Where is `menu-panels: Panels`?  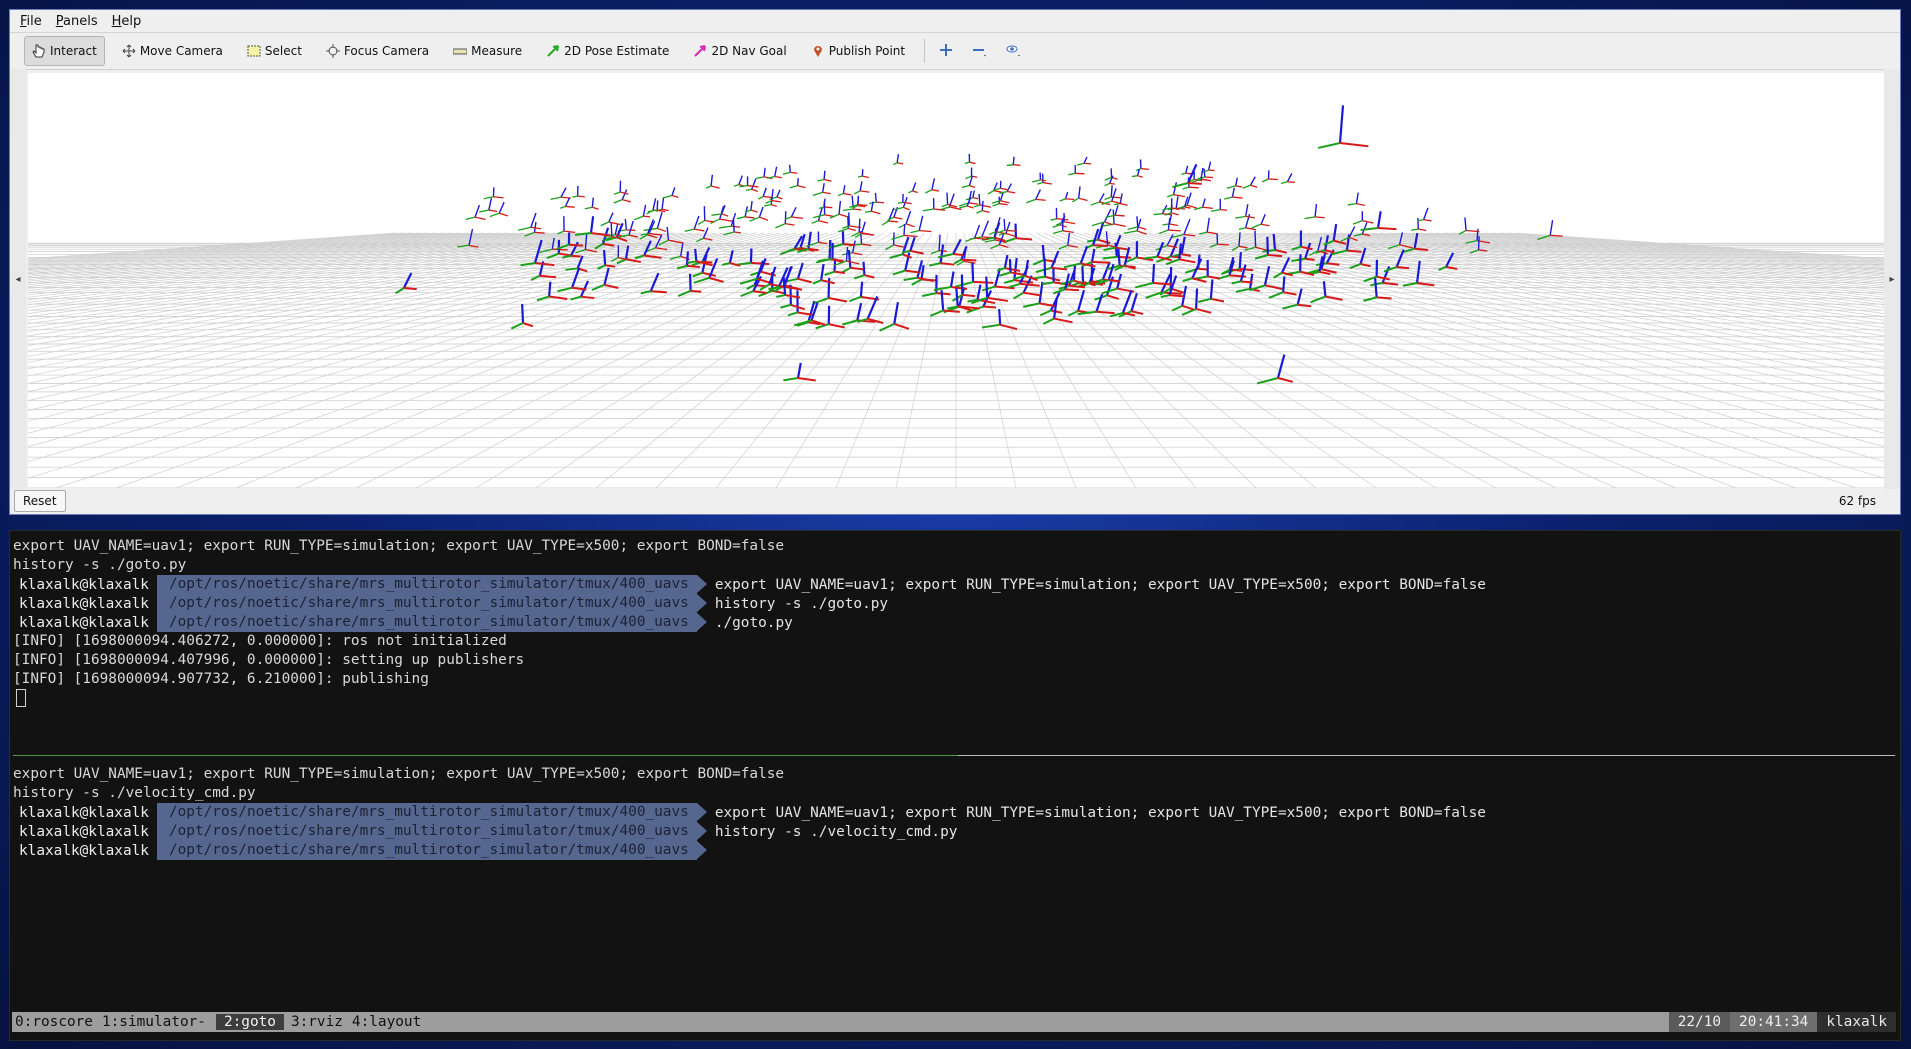 menu-panels: Panels is located at coordinates (77, 21).